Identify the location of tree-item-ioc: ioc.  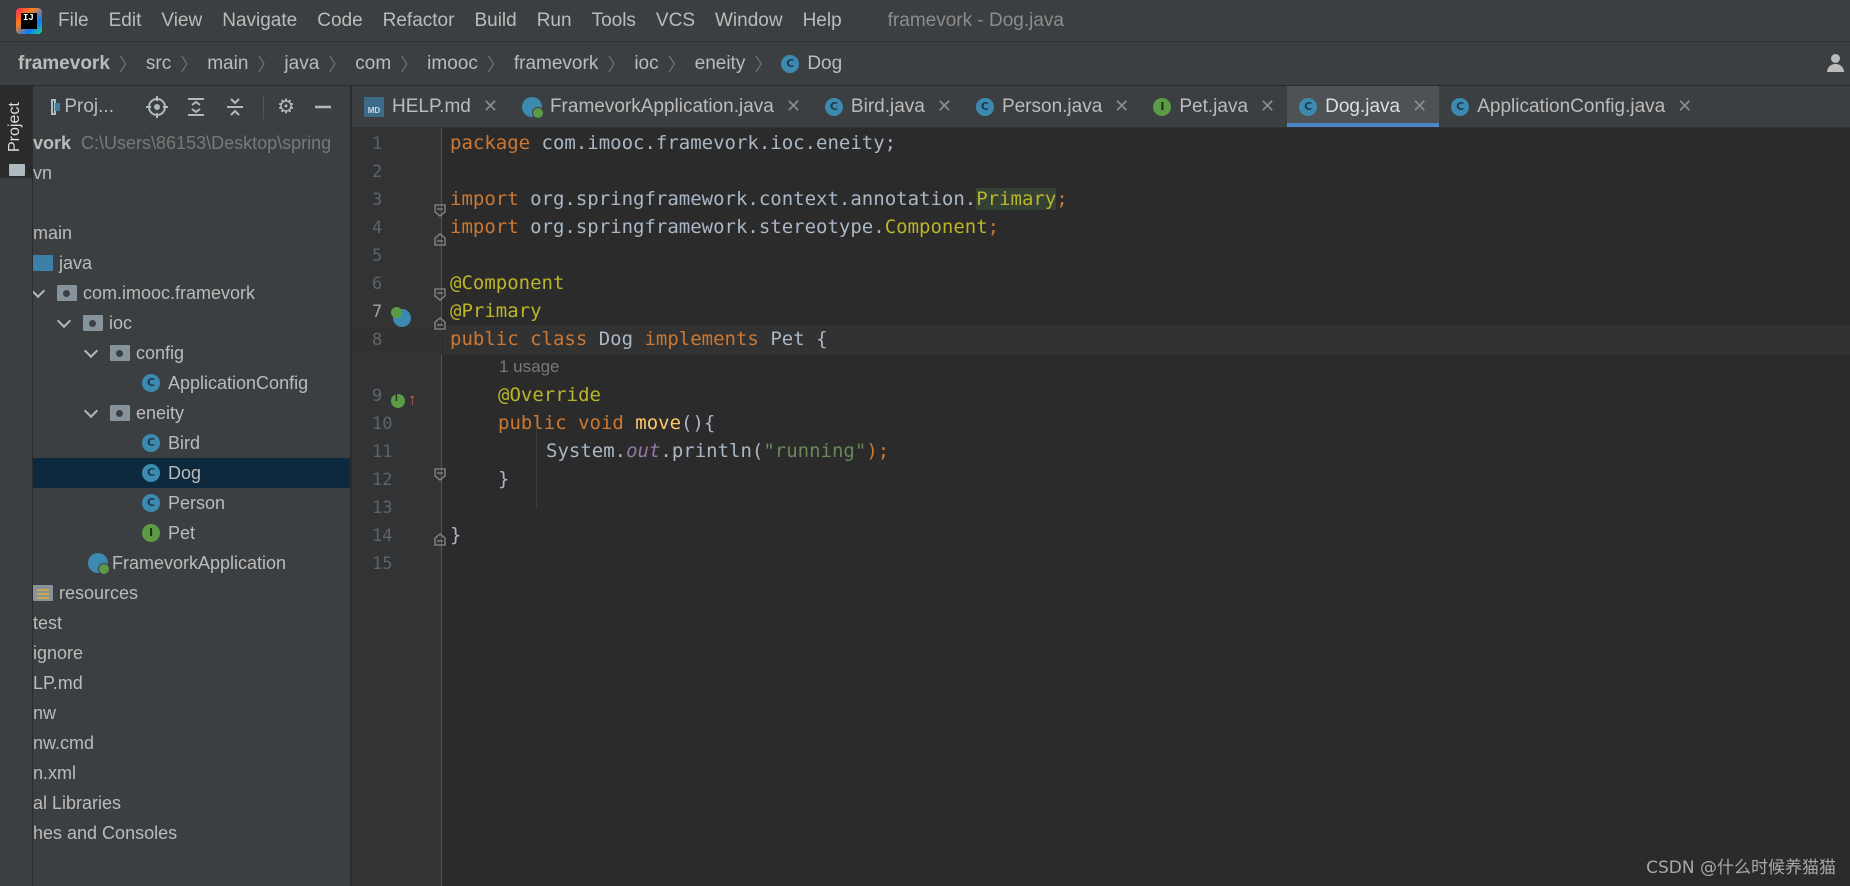
(191, 323).